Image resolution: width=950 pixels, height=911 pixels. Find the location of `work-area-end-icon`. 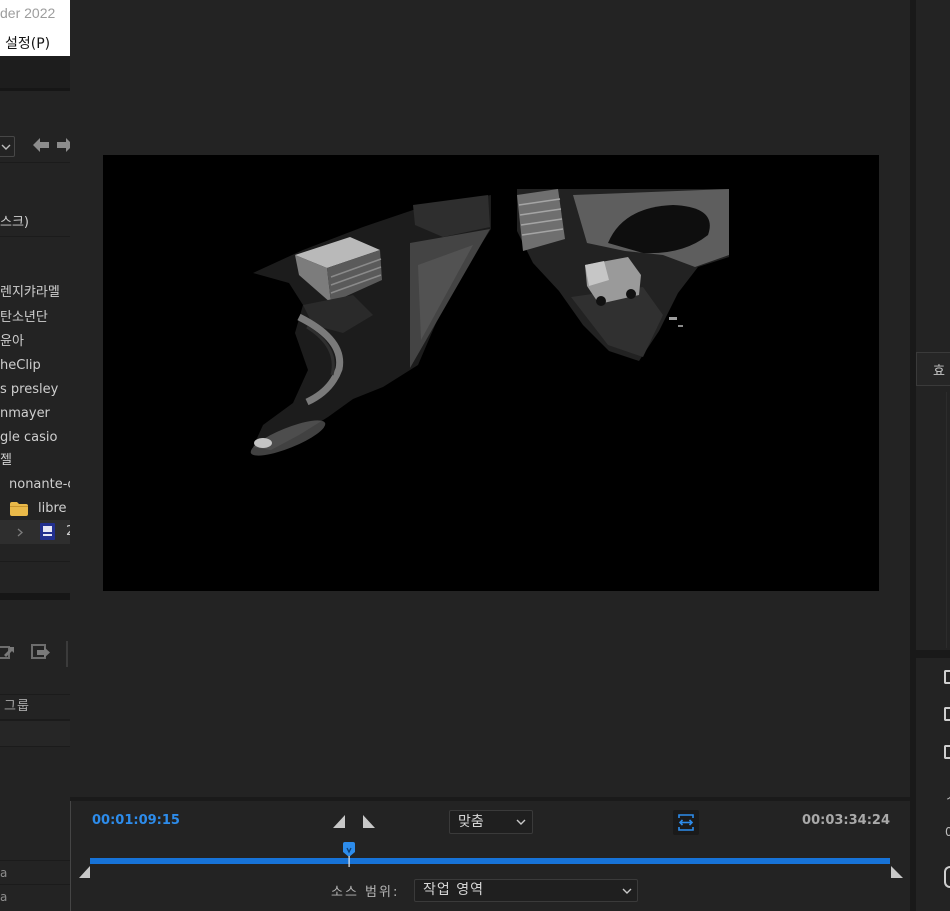

work-area-end-icon is located at coordinates (897, 872).